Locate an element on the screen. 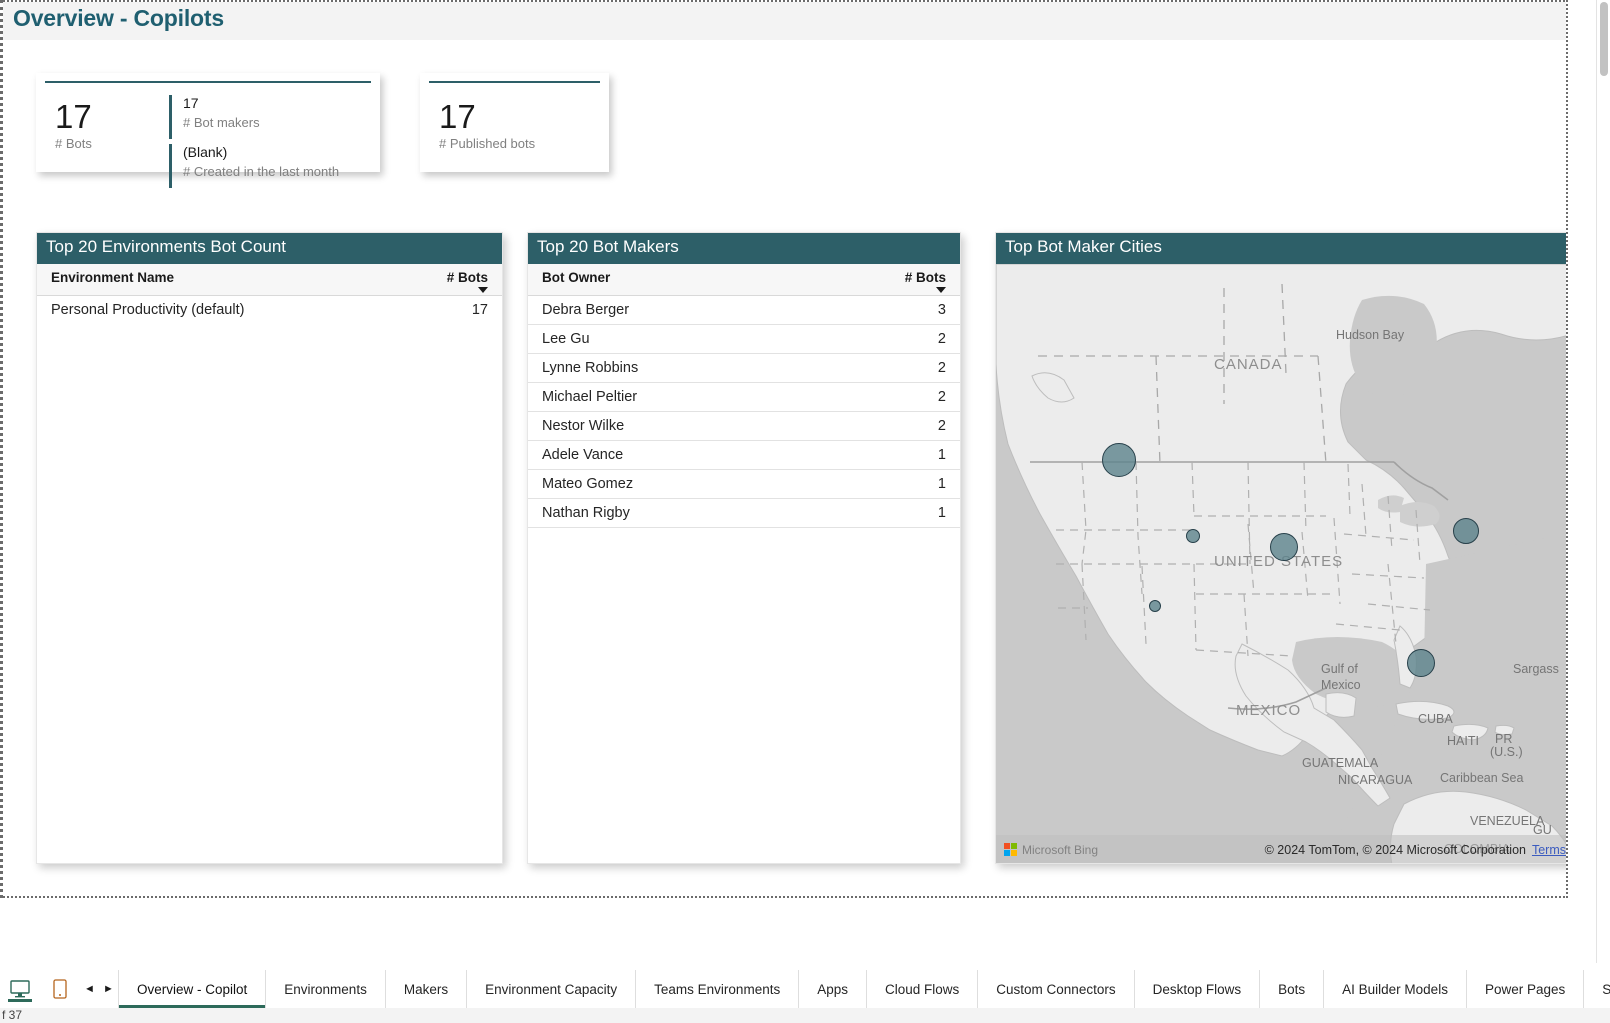 The width and height of the screenshot is (1610, 1023). tab-power-pages: Power Pages is located at coordinates (1524, 989).